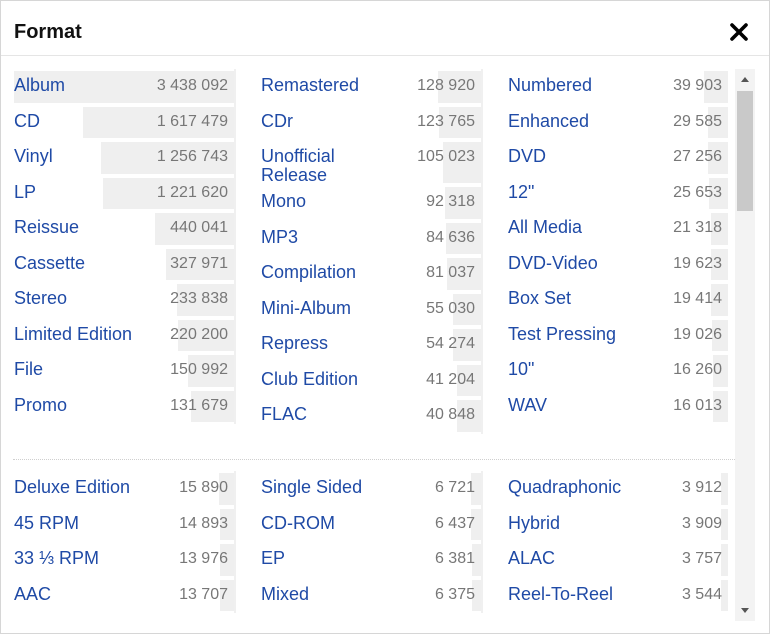 Image resolution: width=770 pixels, height=634 pixels. I want to click on format-label: Mixed, so click(285, 591).